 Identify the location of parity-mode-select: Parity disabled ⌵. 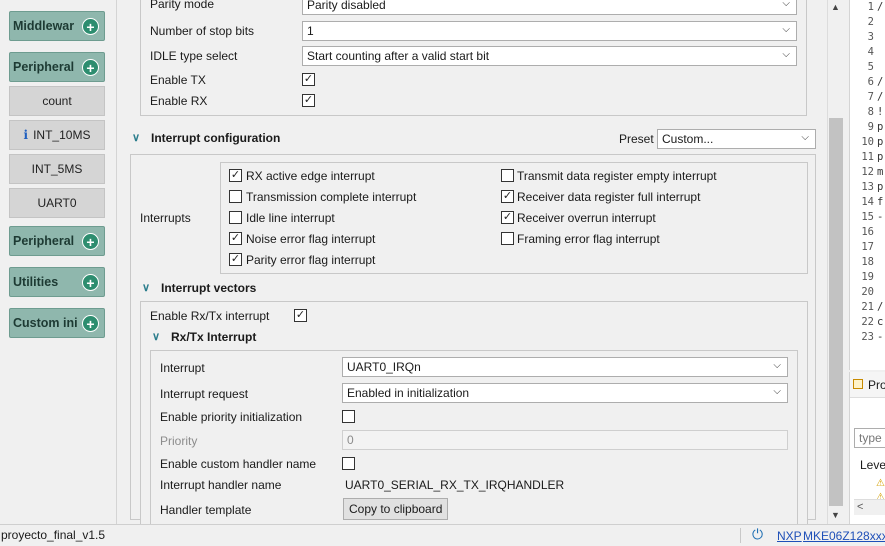
(549, 7).